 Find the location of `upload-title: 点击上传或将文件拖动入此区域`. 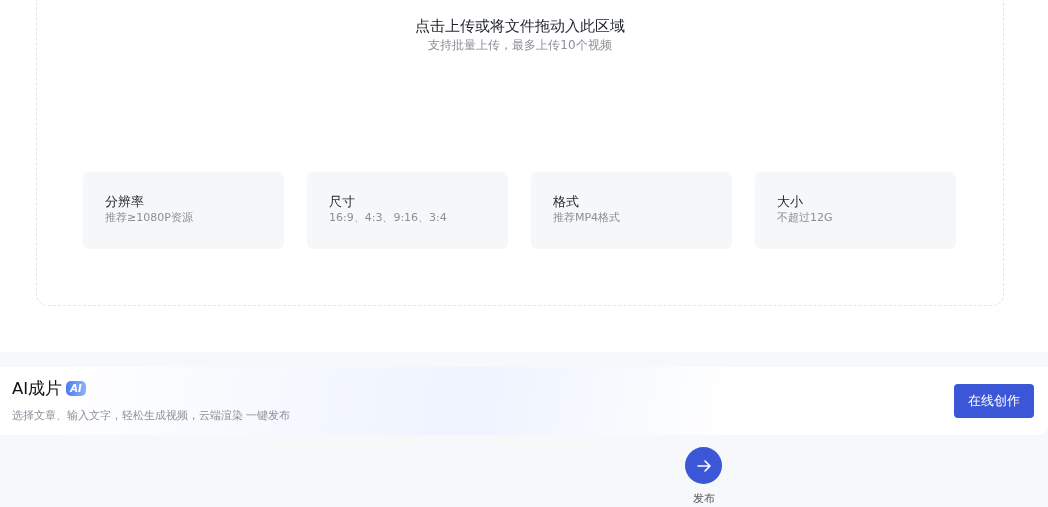

upload-title: 点击上传或将文件拖动入此区域 is located at coordinates (520, 26).